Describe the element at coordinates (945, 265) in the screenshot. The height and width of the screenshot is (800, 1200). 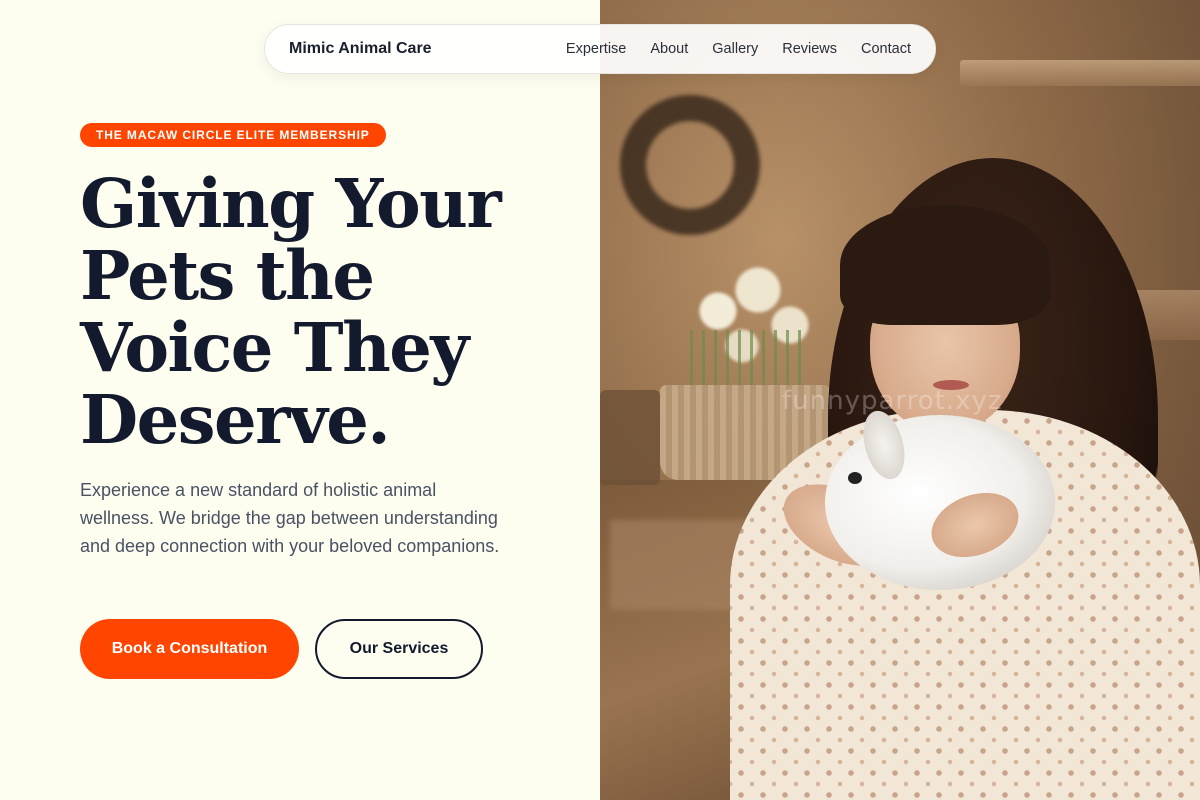
I see `photo-woman-bangs` at that location.